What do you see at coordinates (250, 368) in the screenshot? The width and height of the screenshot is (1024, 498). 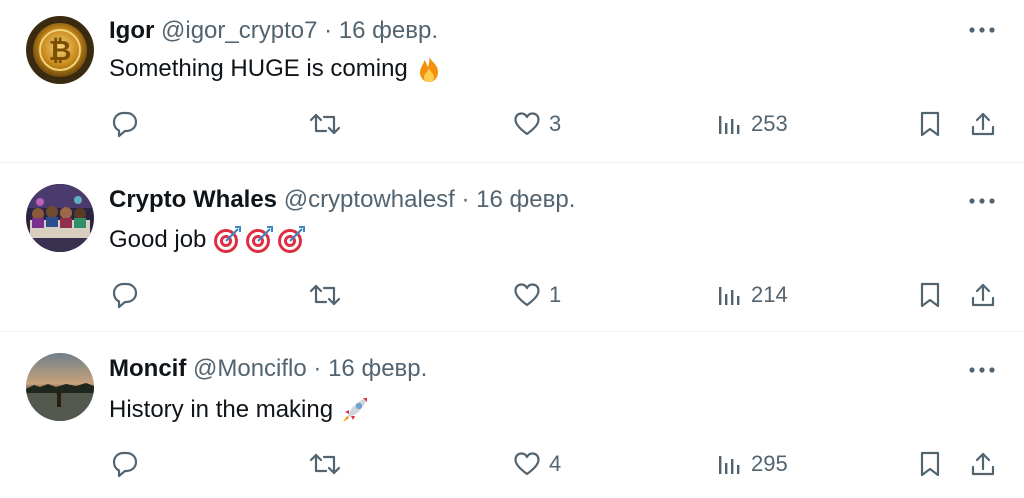 I see `author-handle: @Monciflo` at bounding box center [250, 368].